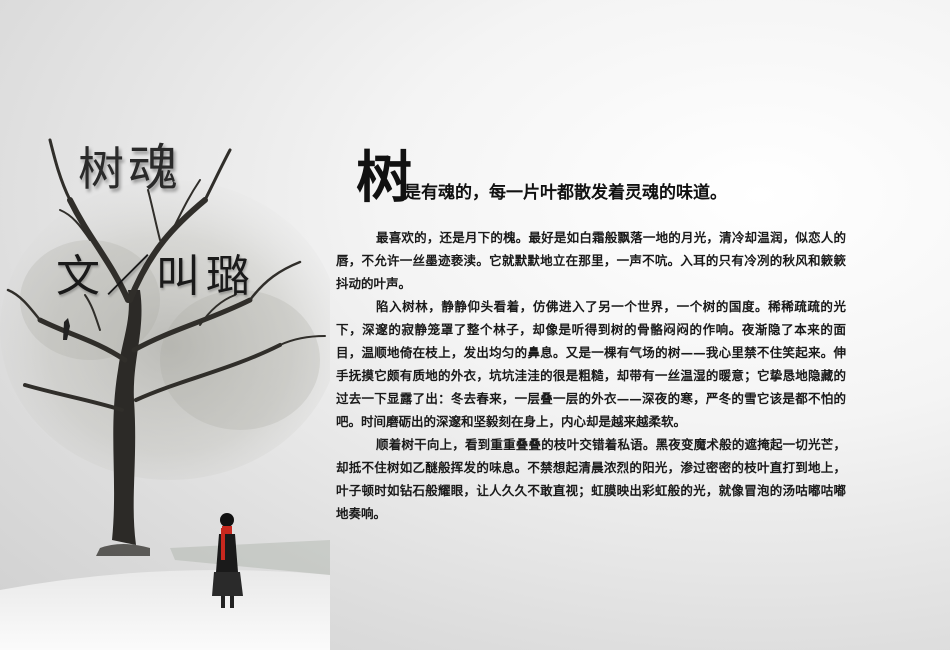 The image size is (950, 650). I want to click on lead-text: 是有魂的，每一片叶都散发着灵魂的味道。, so click(565, 193).